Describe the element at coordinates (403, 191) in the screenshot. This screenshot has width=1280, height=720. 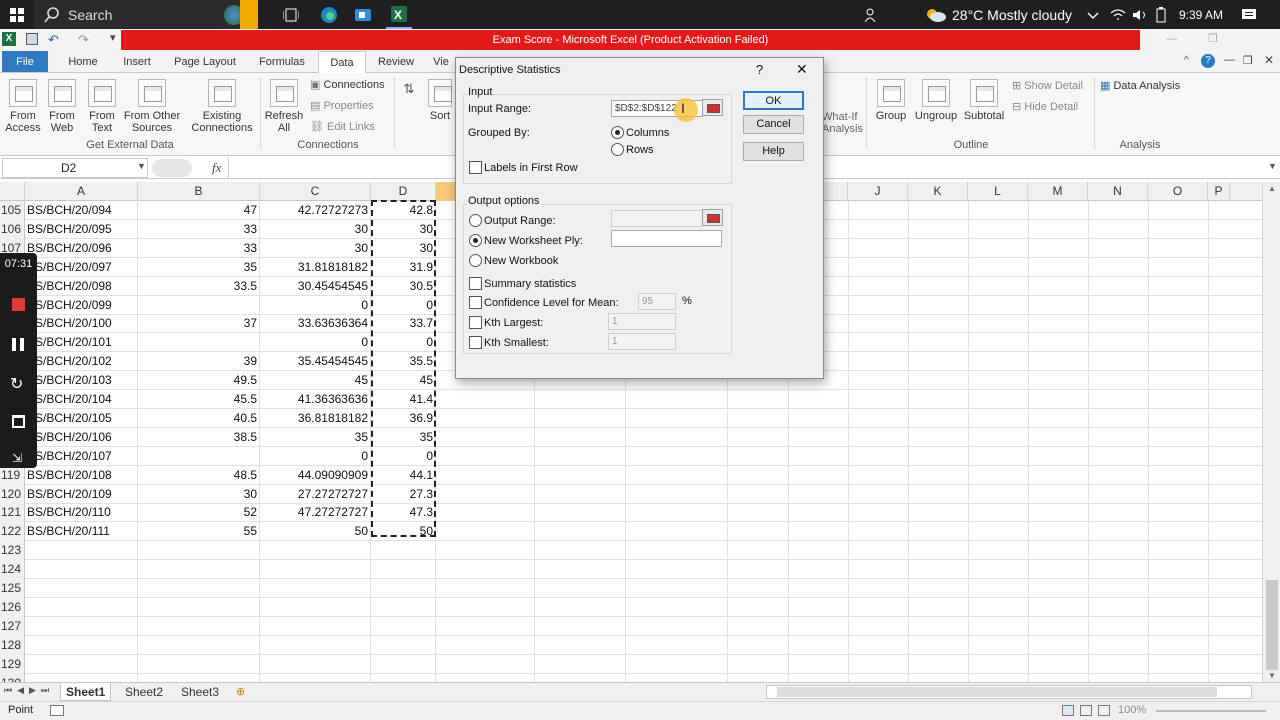
I see `column-header-d: D` at that location.